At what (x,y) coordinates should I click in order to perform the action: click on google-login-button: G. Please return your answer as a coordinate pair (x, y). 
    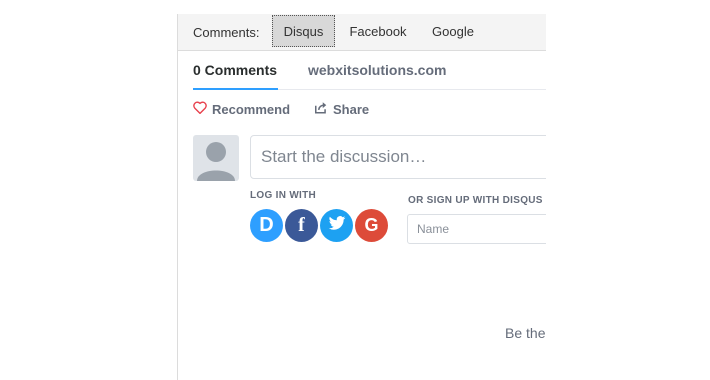
    Looking at the image, I should click on (371, 225).